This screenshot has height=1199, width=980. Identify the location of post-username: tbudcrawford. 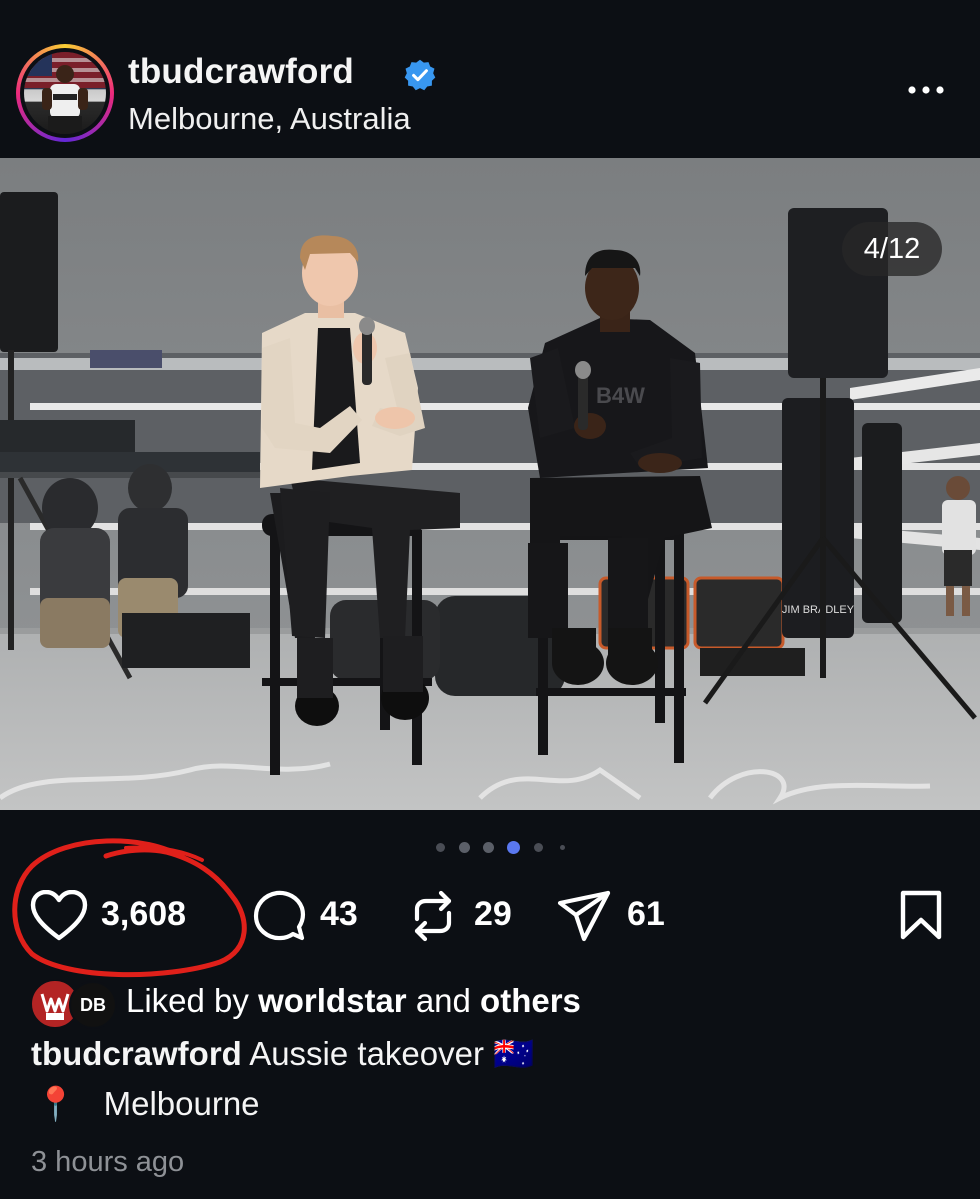
(241, 72).